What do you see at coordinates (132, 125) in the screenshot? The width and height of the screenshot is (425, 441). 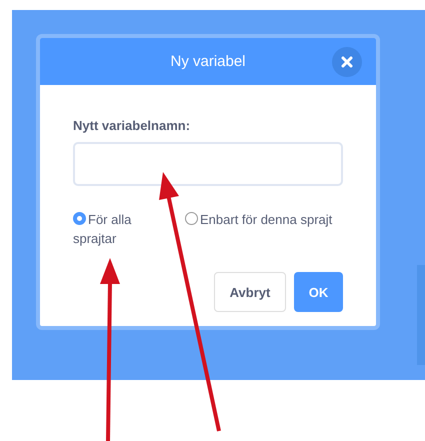 I see `field-label: Nytt variabelnamn:` at bounding box center [132, 125].